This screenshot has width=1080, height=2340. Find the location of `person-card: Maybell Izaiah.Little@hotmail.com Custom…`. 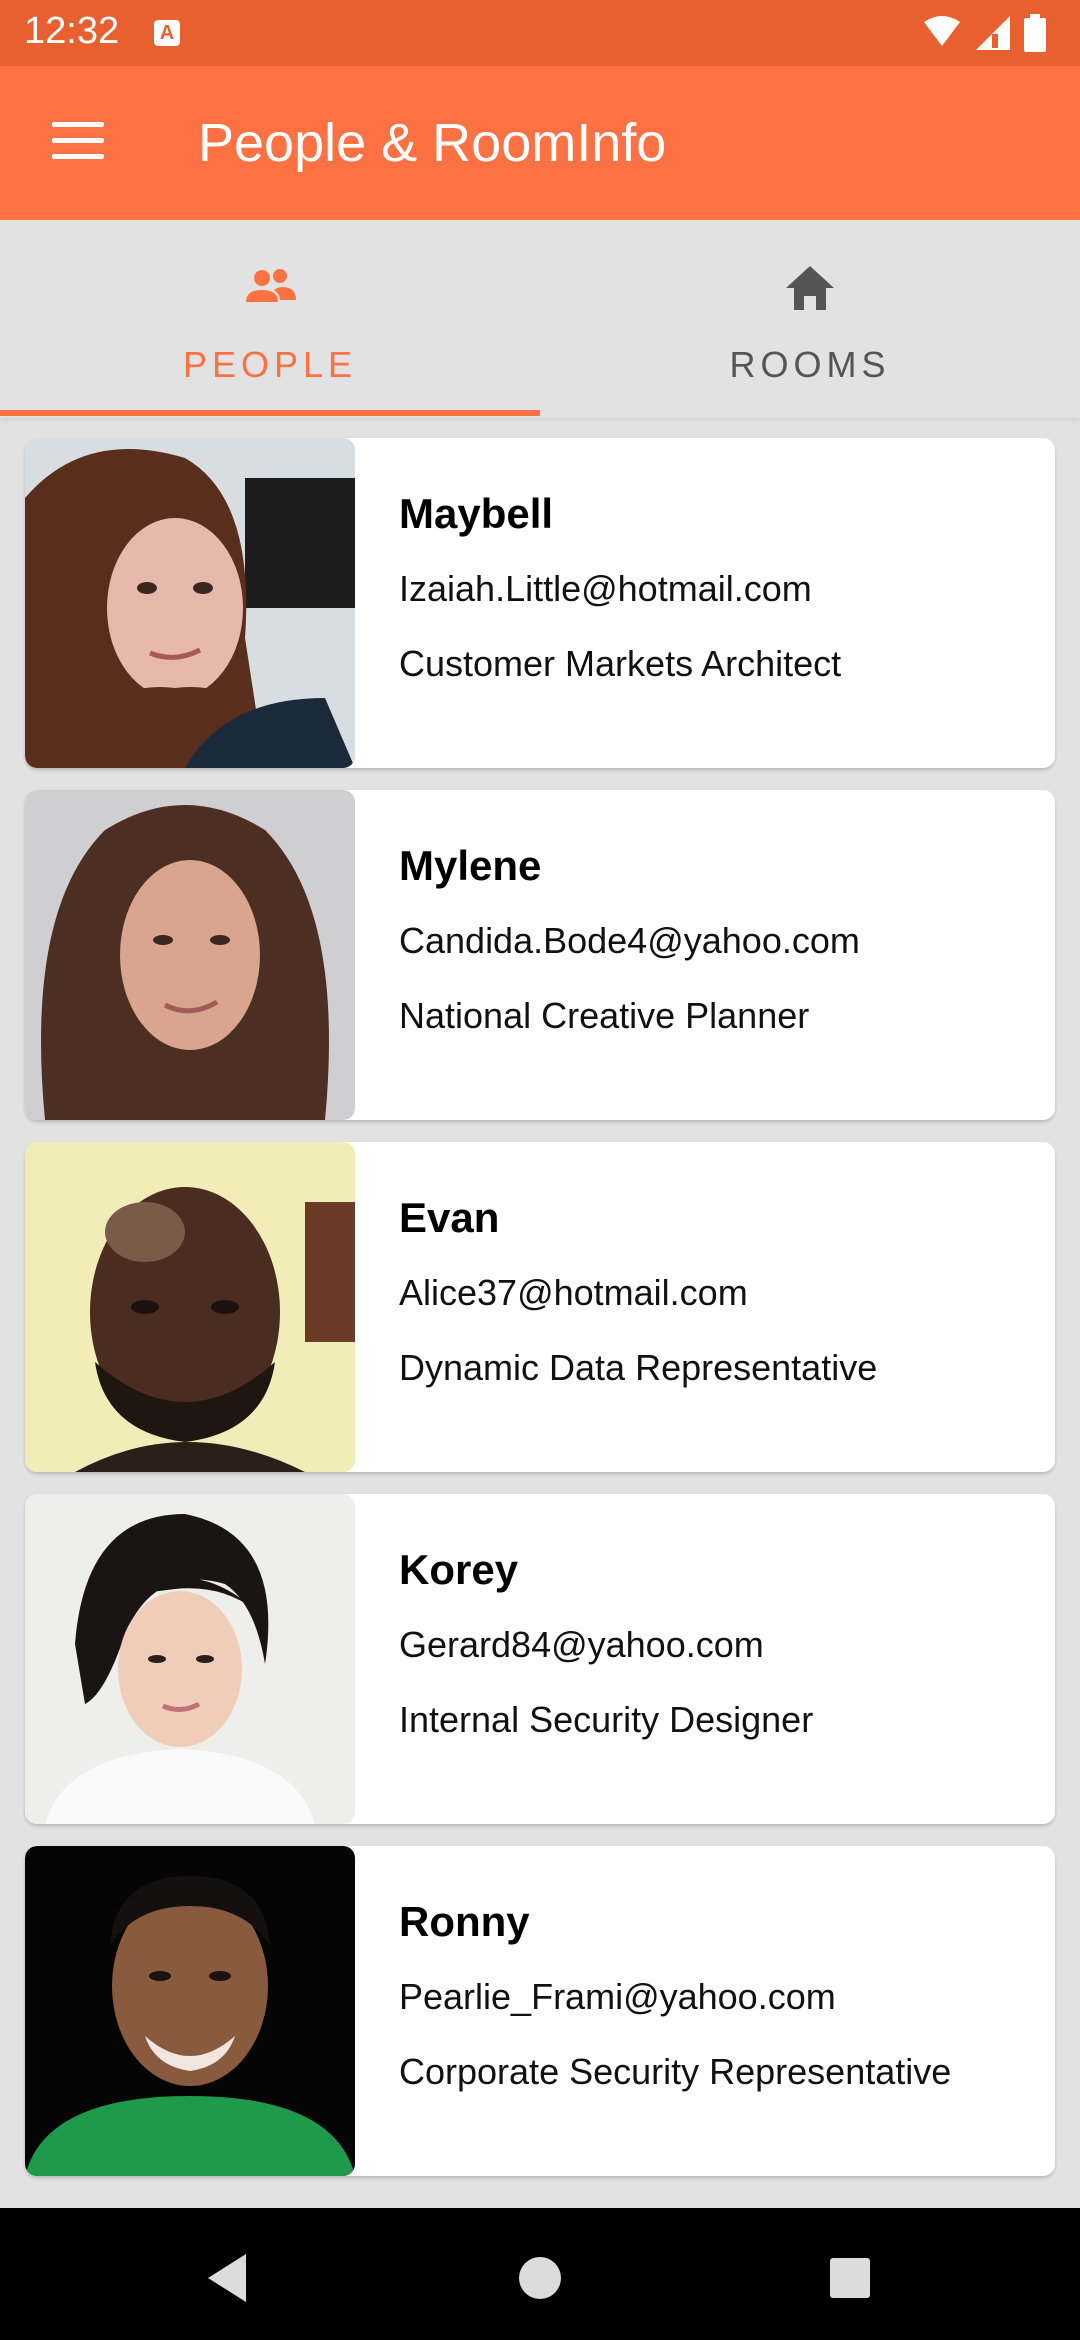

person-card: Maybell Izaiah.Little@hotmail.com Custom… is located at coordinates (540, 603).